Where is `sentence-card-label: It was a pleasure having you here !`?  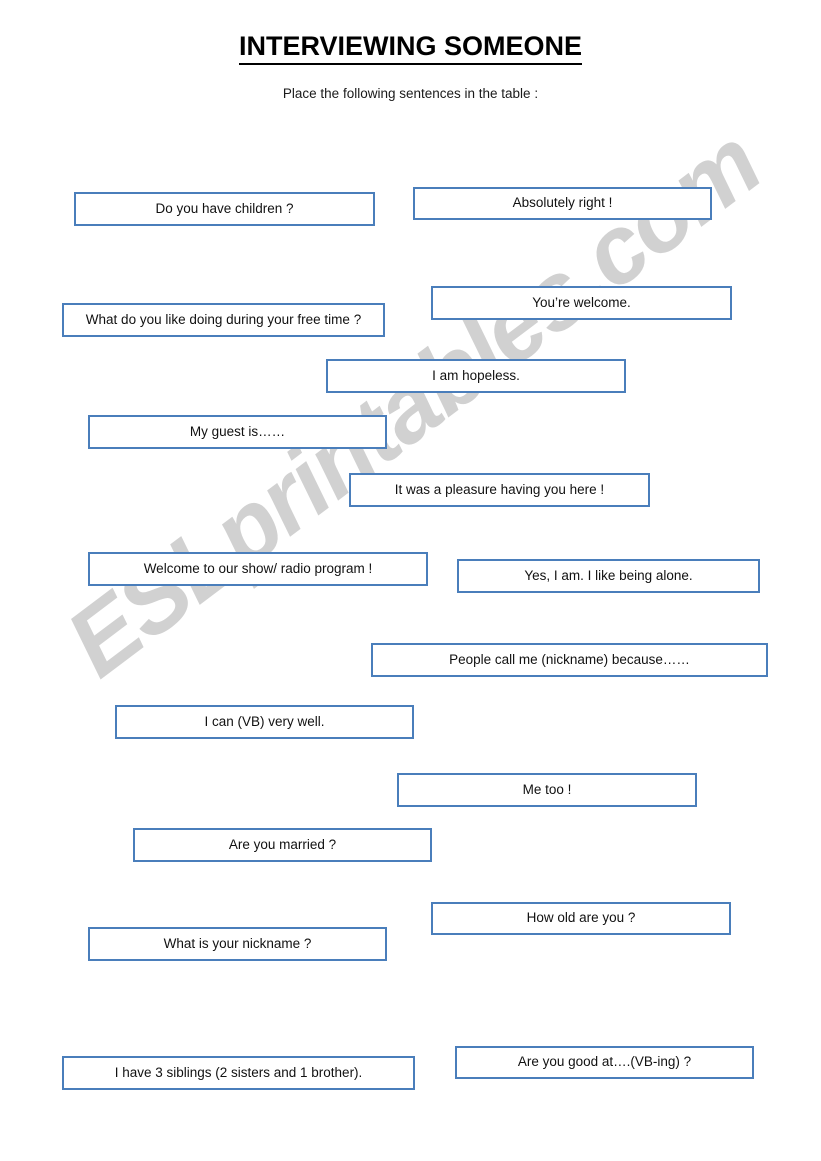
sentence-card-label: It was a pleasure having you here ! is located at coordinates (499, 489).